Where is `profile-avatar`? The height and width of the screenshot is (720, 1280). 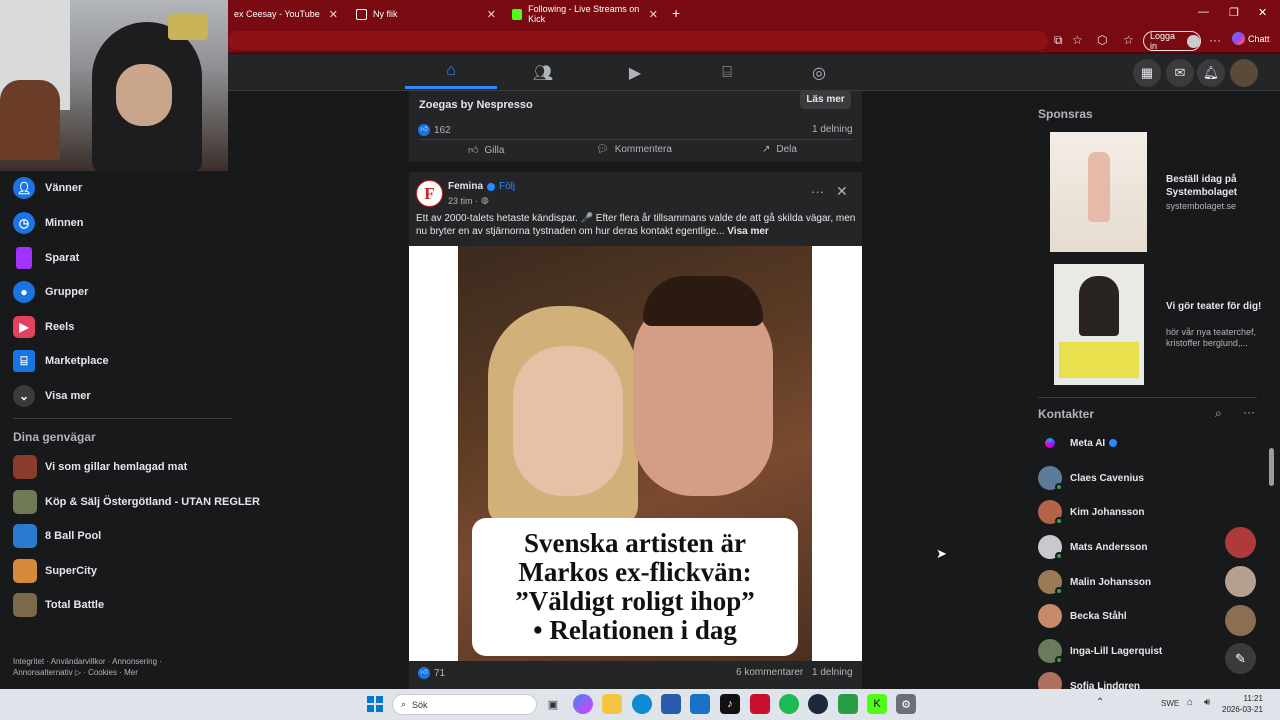
profile-avatar is located at coordinates (1244, 73).